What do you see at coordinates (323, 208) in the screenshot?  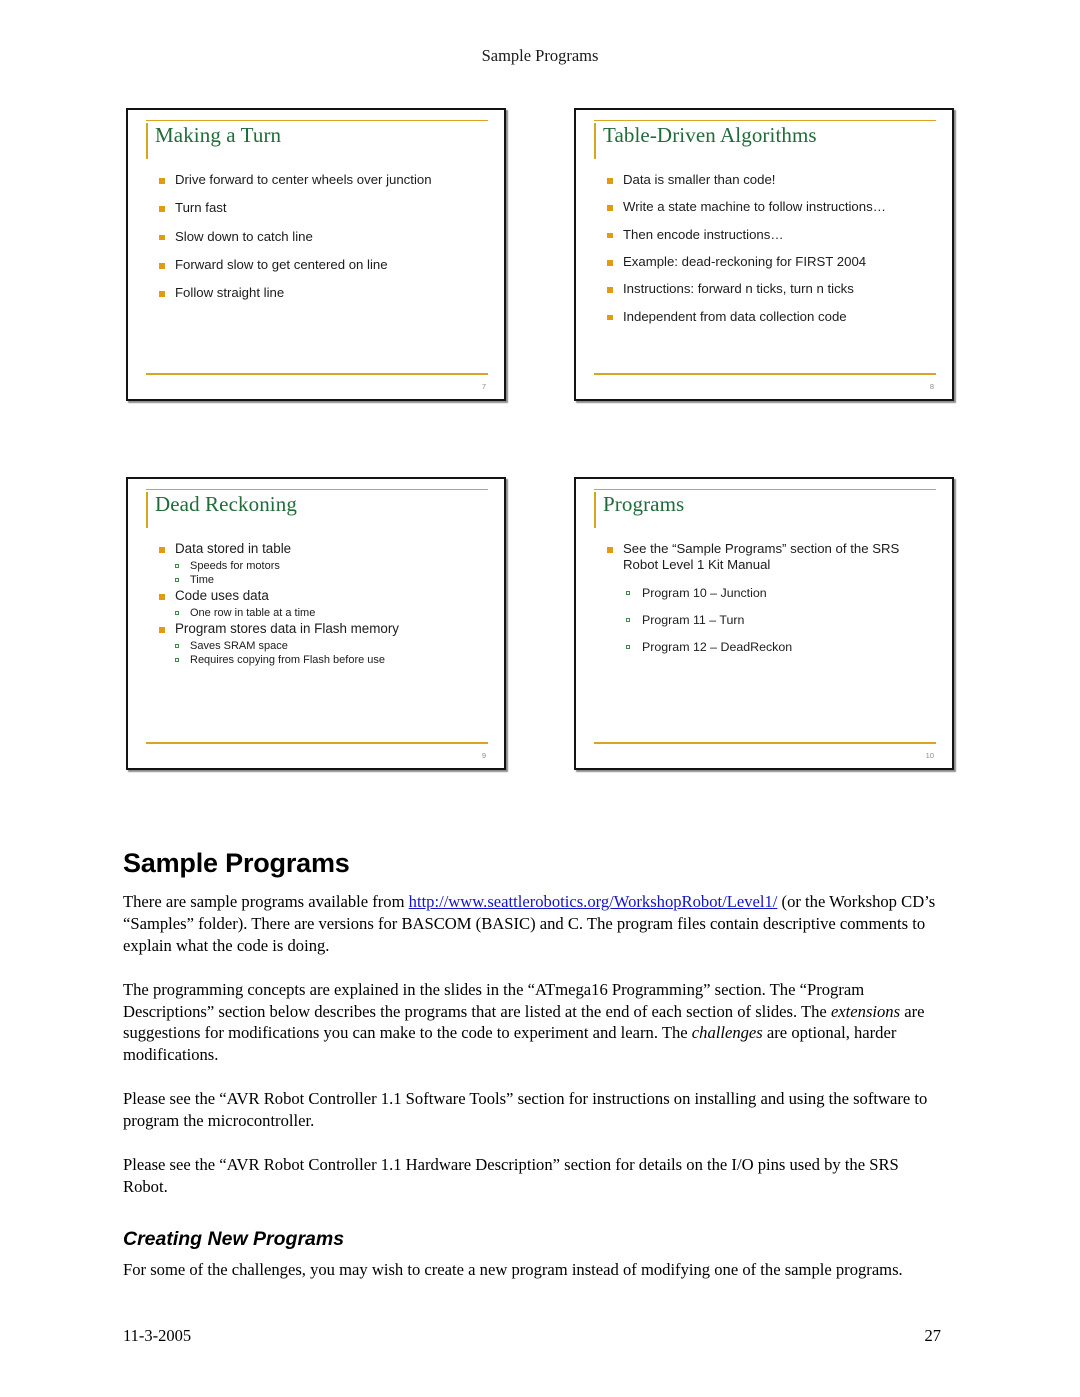 I see `bullet-item: Turn fast` at bounding box center [323, 208].